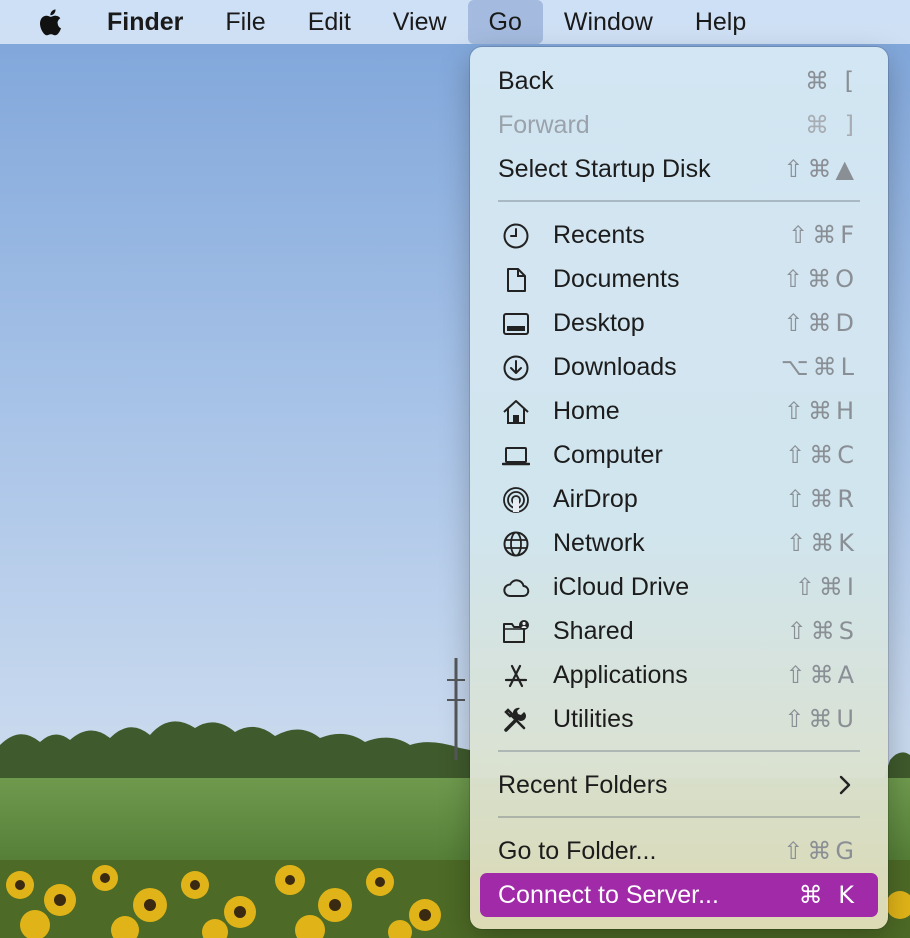  What do you see at coordinates (145, 22) in the screenshot?
I see `menu-finder: Finder` at bounding box center [145, 22].